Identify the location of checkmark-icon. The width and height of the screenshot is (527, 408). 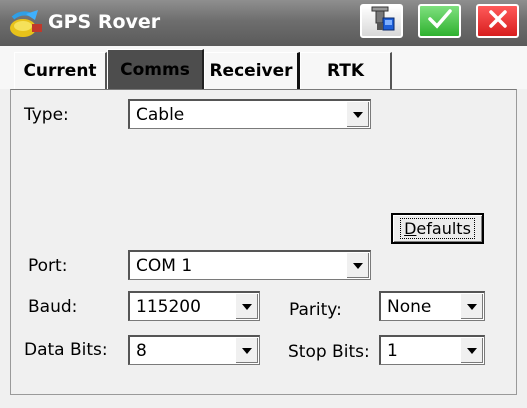
(440, 21).